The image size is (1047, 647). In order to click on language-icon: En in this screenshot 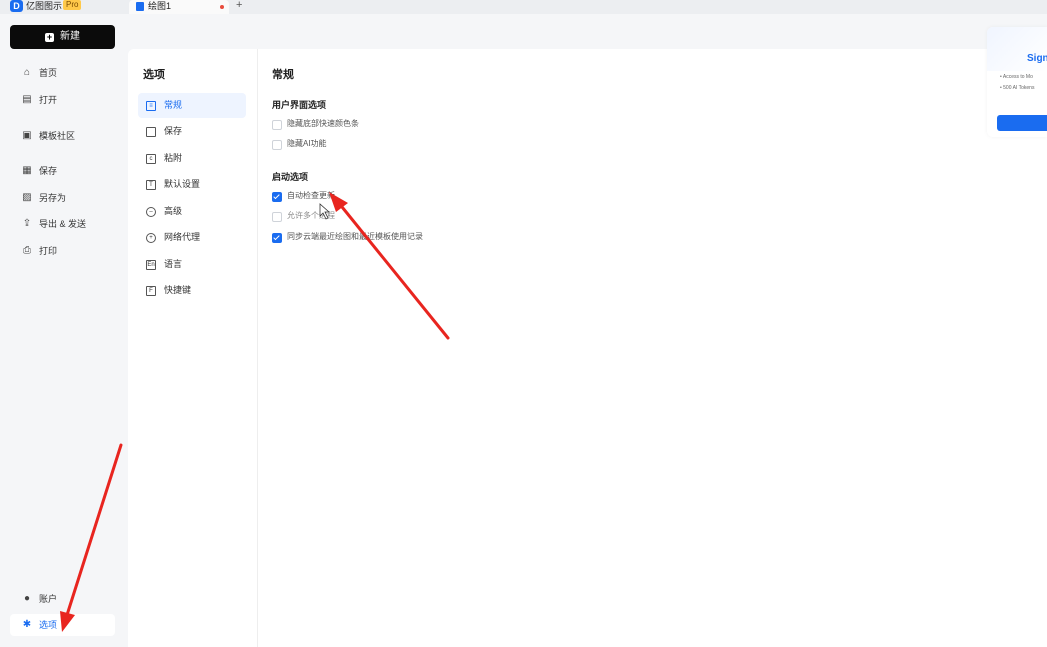, I will do `click(151, 265)`.